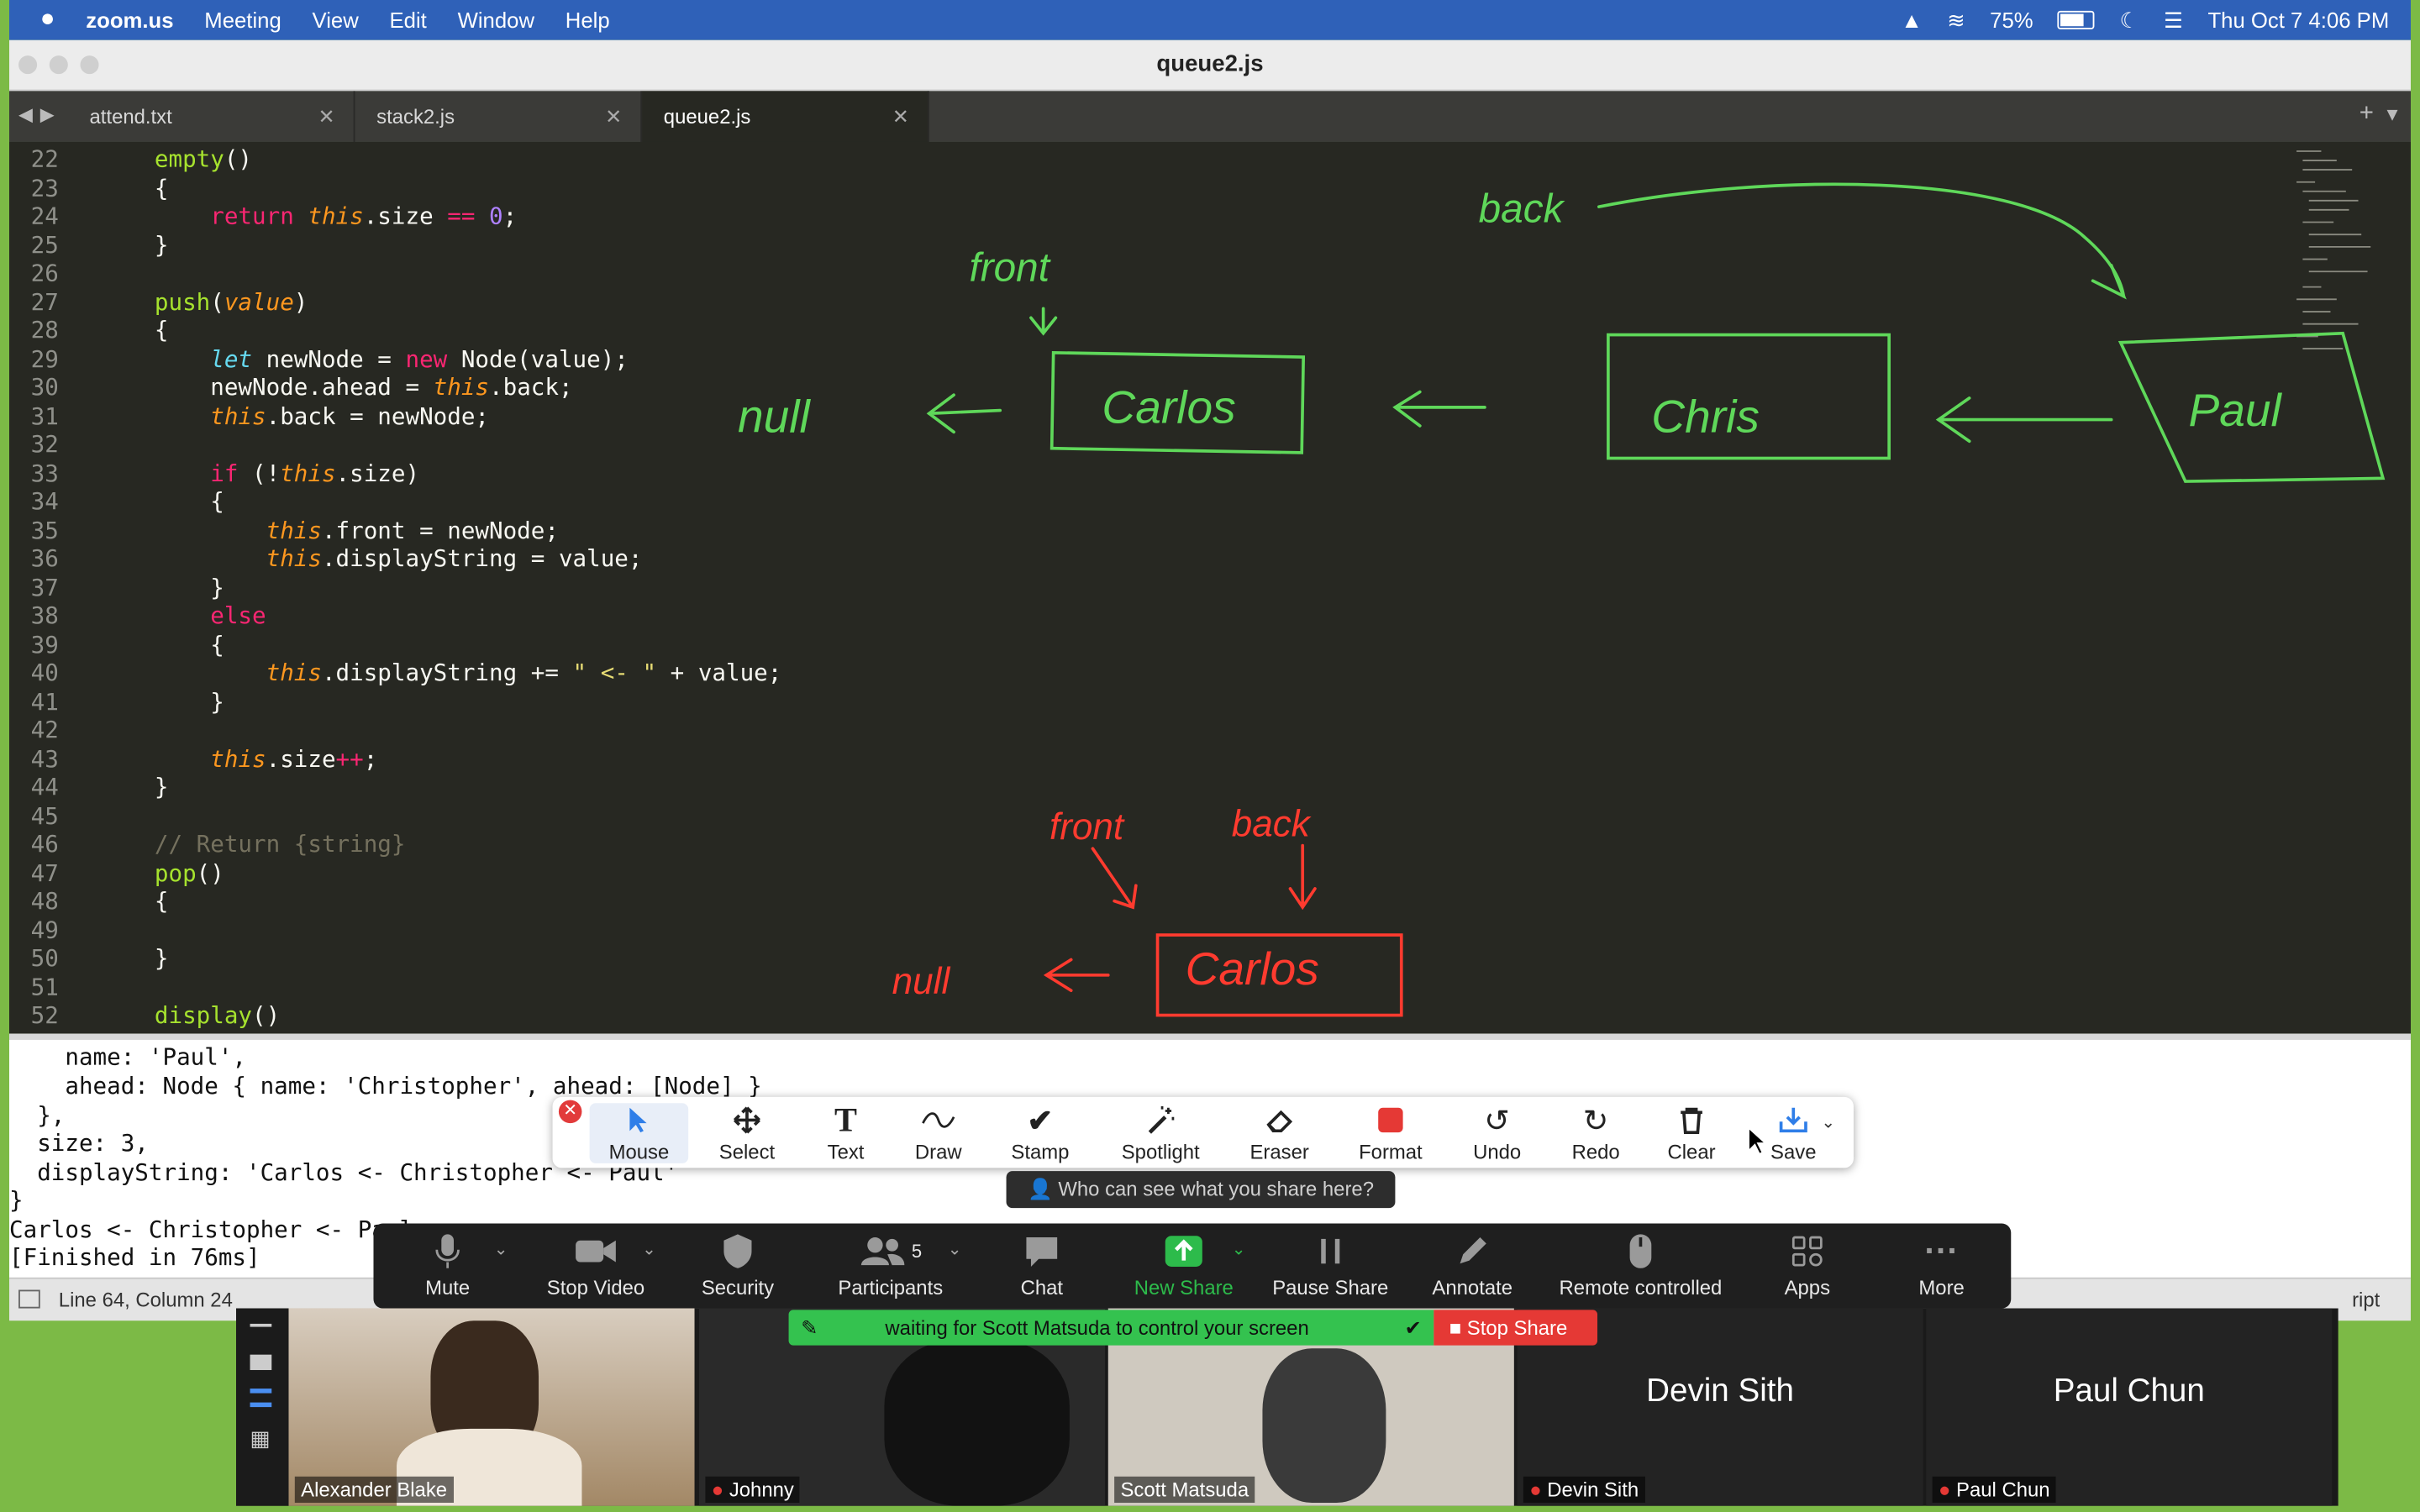  What do you see at coordinates (2298, 20) in the screenshot?
I see `clock: Thu Oct 7 4:06 PM` at bounding box center [2298, 20].